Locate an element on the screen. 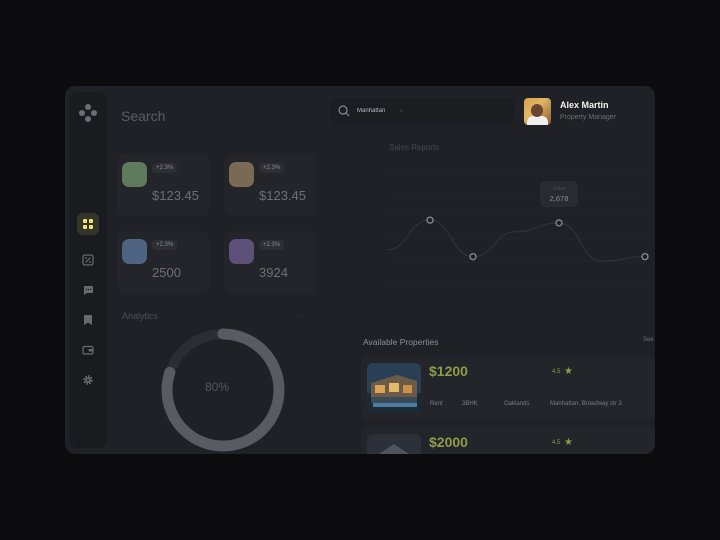  bookmark-icon is located at coordinates (88, 320).